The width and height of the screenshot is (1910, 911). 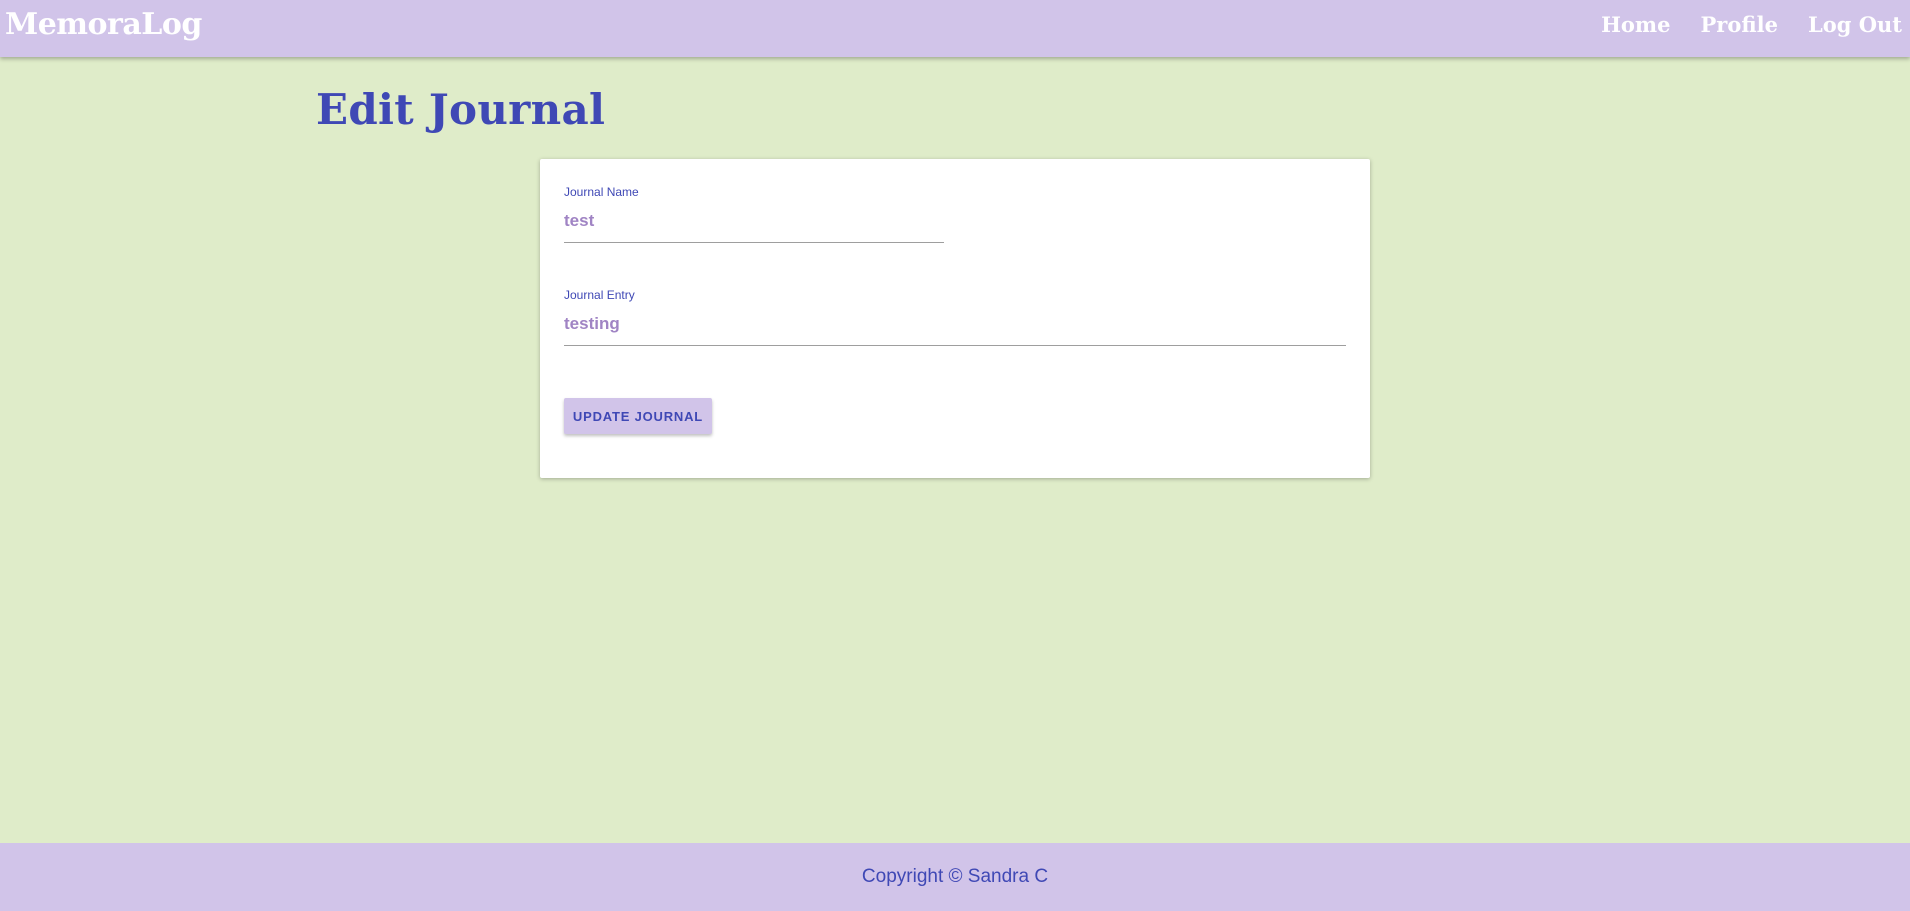 I want to click on journal-entry-input, so click(x=955, y=327).